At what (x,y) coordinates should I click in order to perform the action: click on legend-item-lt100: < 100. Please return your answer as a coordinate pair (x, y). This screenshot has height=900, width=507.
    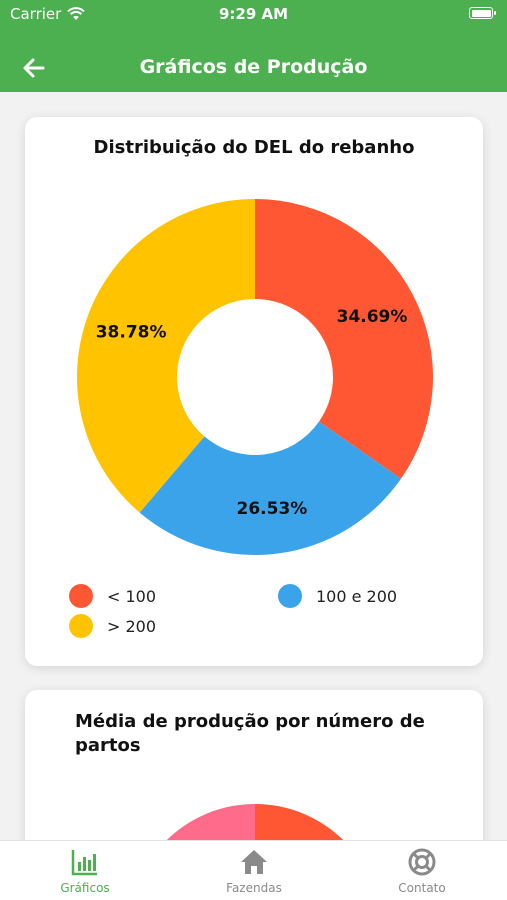
    Looking at the image, I should click on (112, 596).